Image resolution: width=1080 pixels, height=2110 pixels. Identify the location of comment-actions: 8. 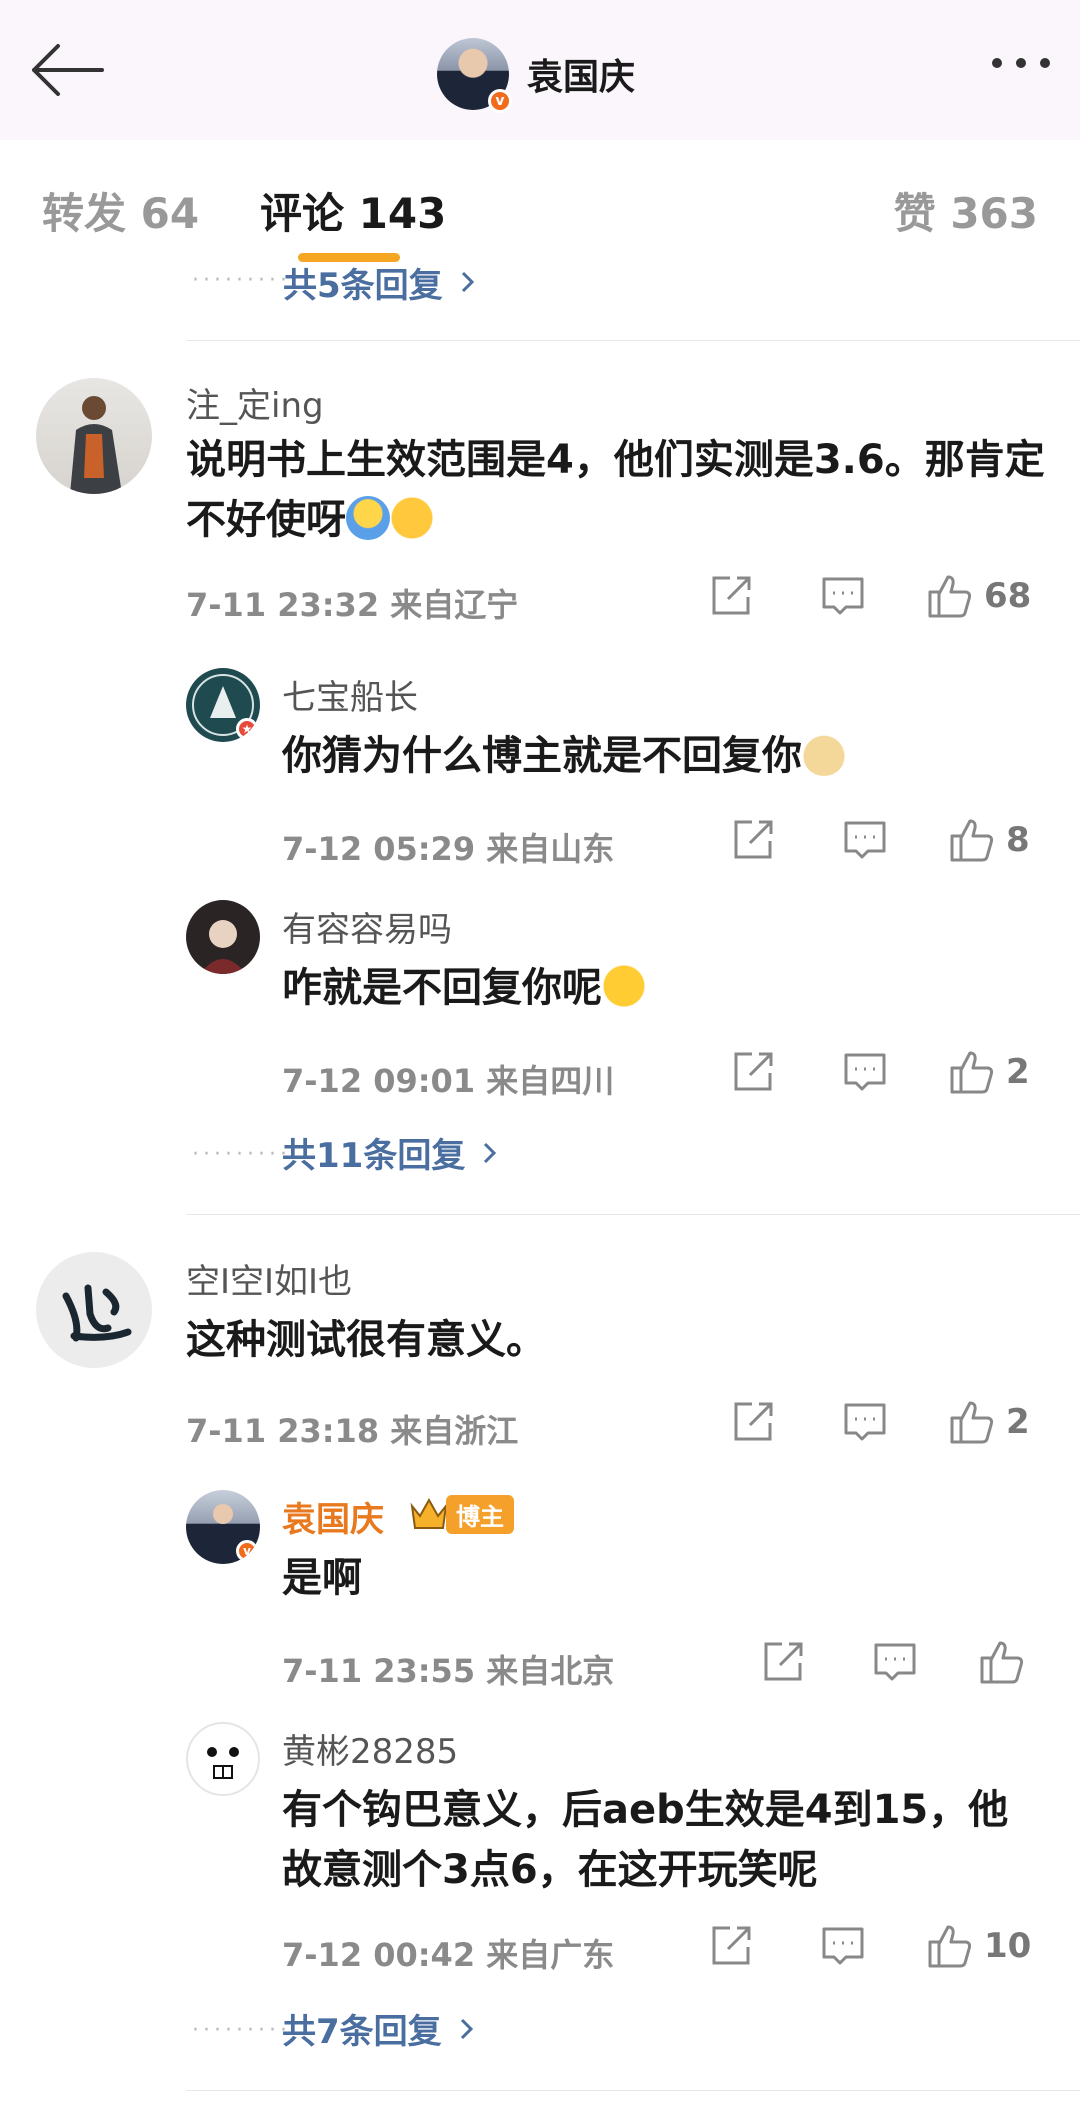
(880, 840).